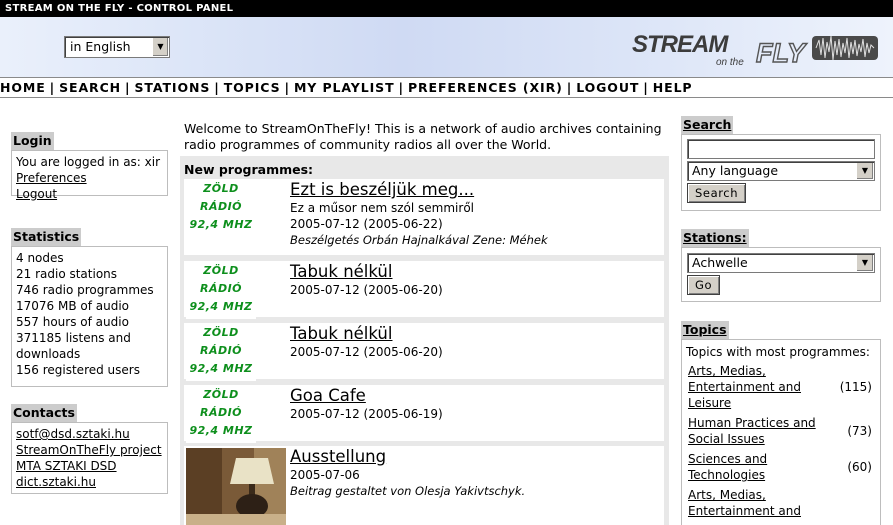  Describe the element at coordinates (720, 262) in the screenshot. I see `stations-select-value: Achwelle` at that location.